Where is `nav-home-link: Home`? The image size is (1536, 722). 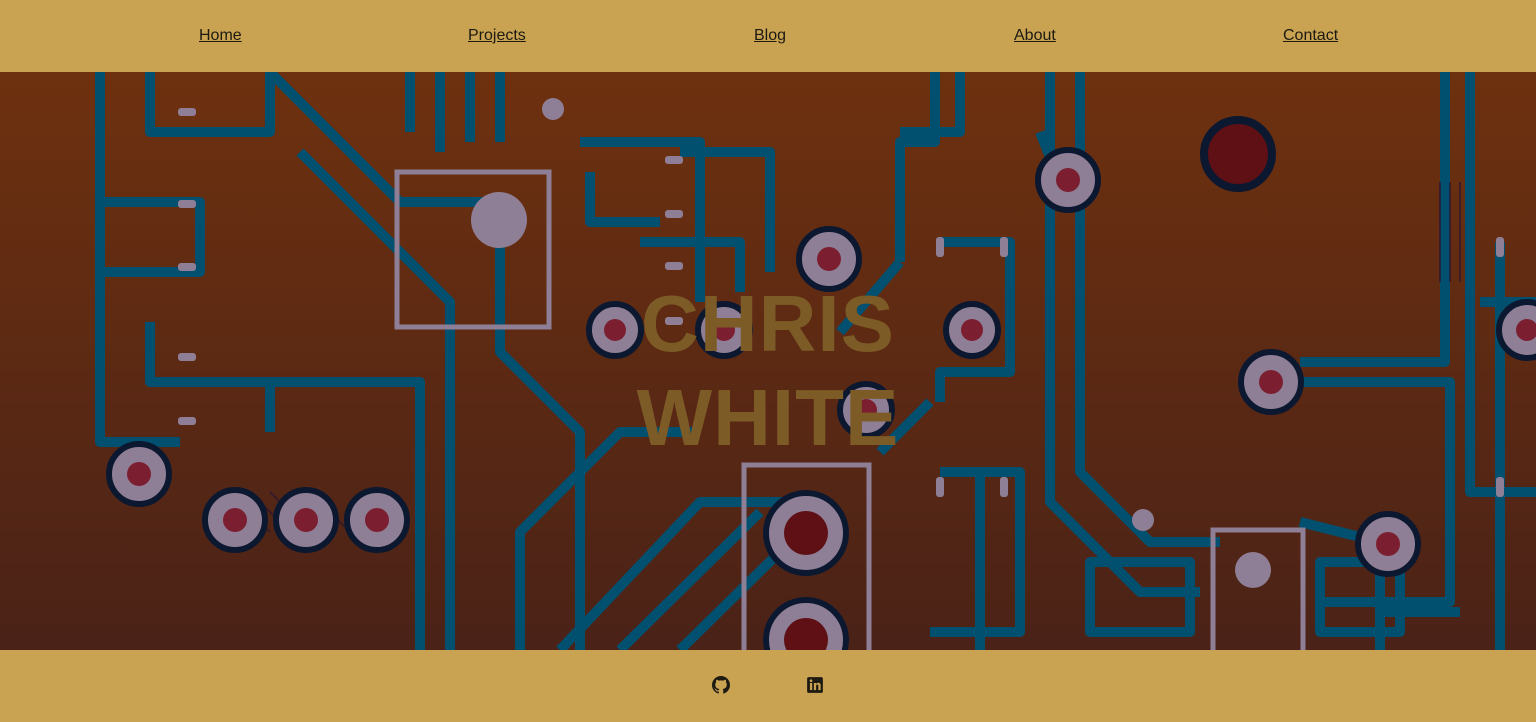 nav-home-link: Home is located at coordinates (220, 36).